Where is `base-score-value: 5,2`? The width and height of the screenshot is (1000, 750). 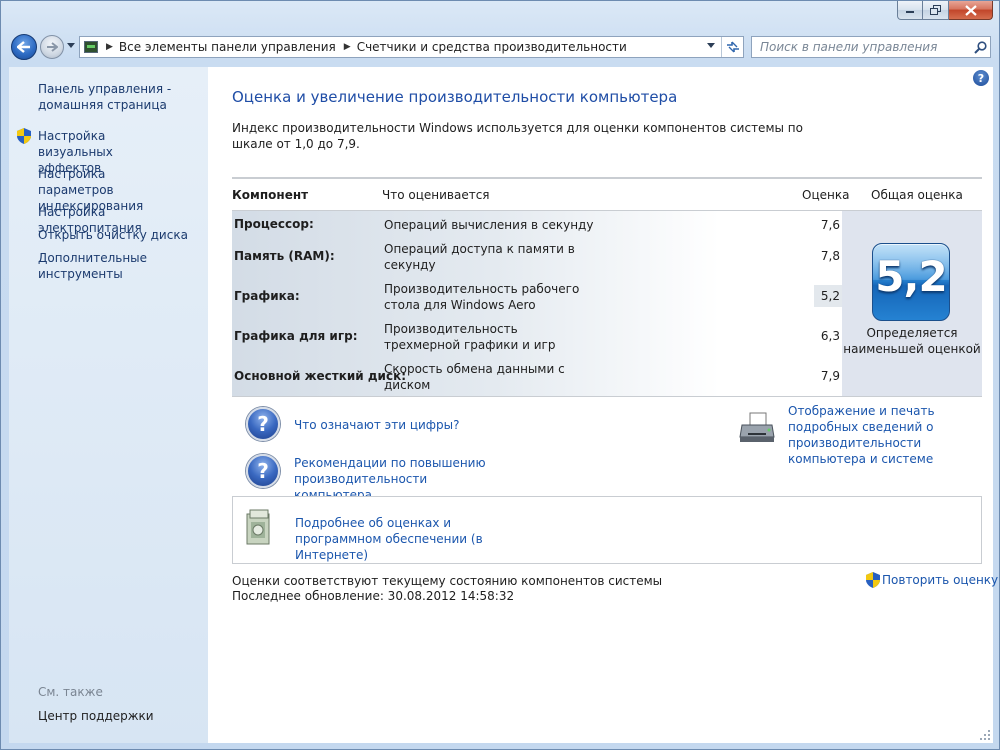
base-score-value: 5,2 is located at coordinates (911, 276).